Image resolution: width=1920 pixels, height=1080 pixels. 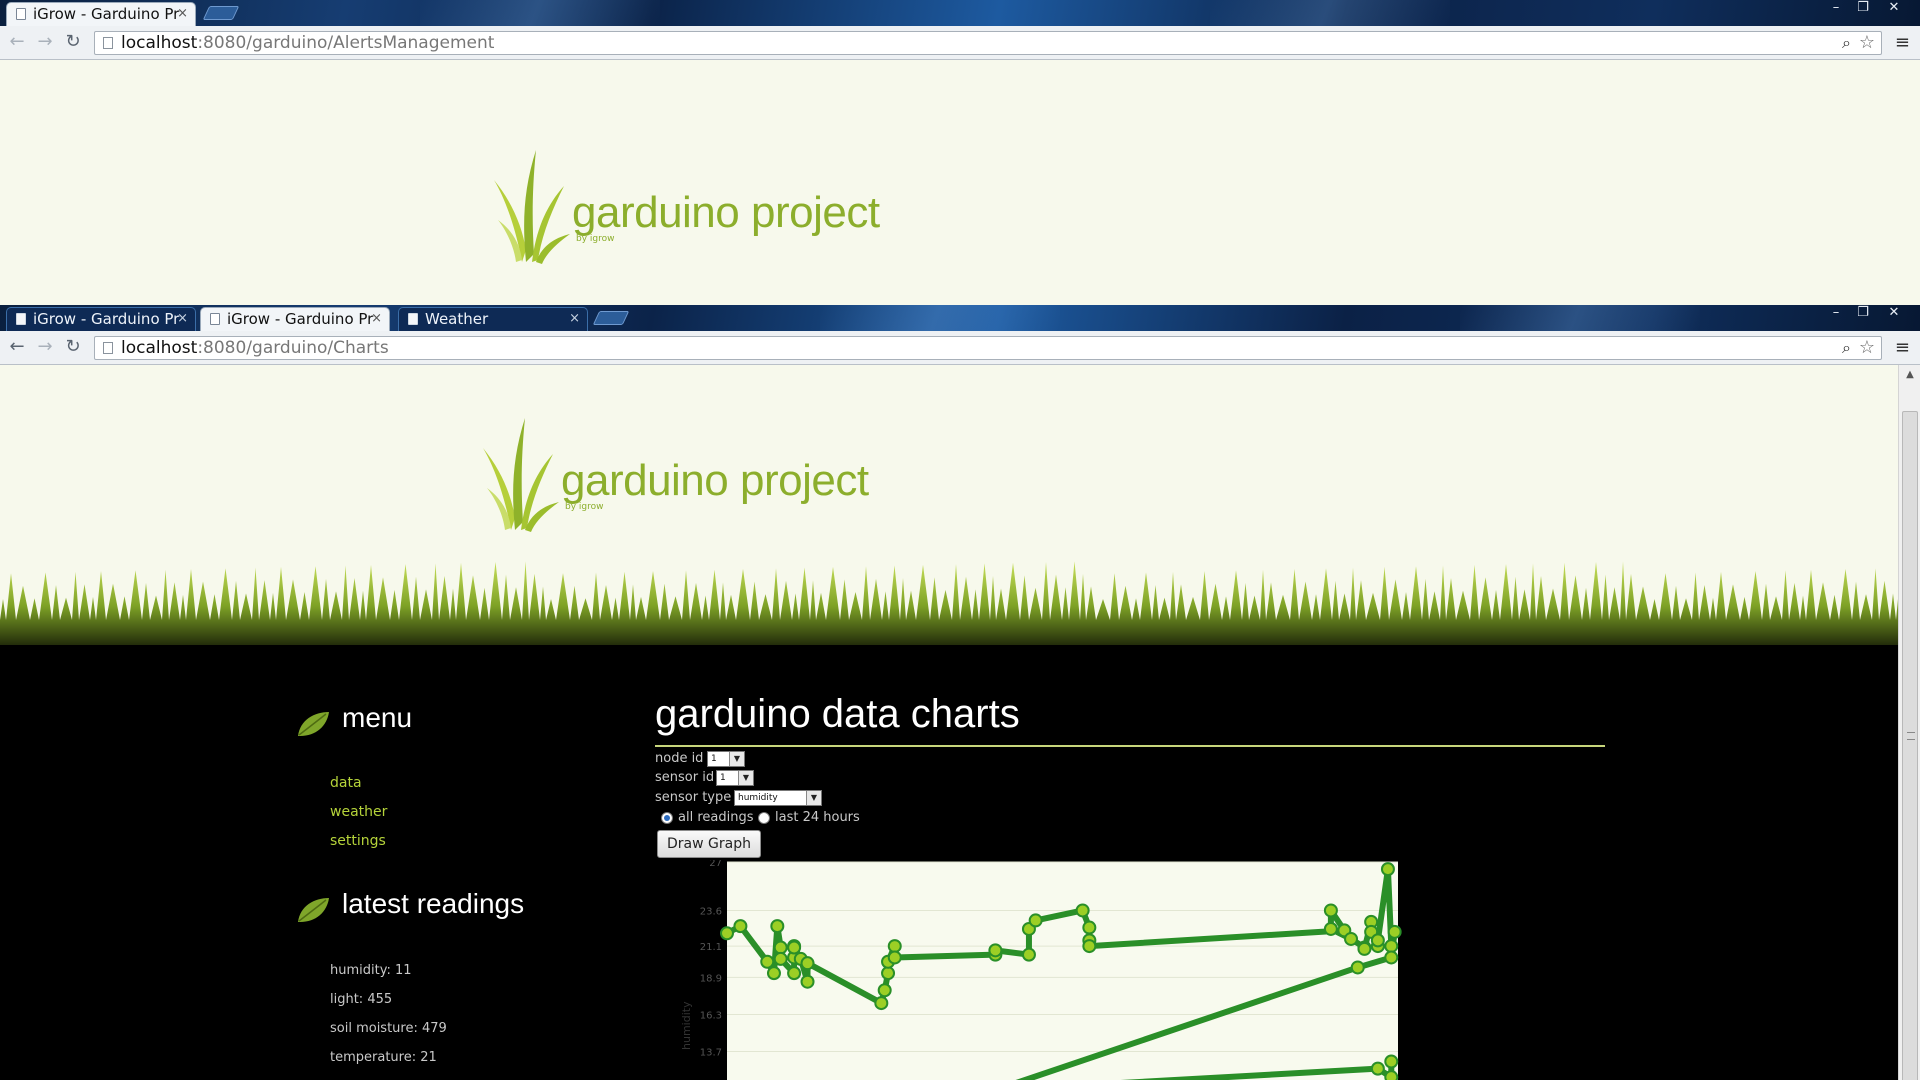 What do you see at coordinates (1130, 746) in the screenshot?
I see `title-divider` at bounding box center [1130, 746].